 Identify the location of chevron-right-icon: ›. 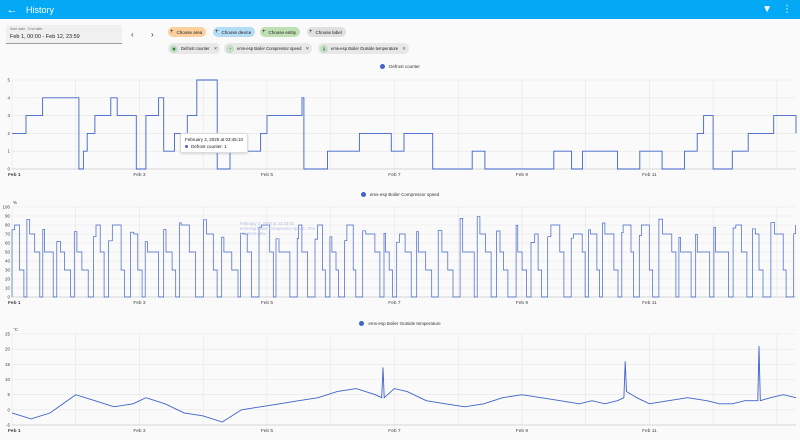
(152, 34).